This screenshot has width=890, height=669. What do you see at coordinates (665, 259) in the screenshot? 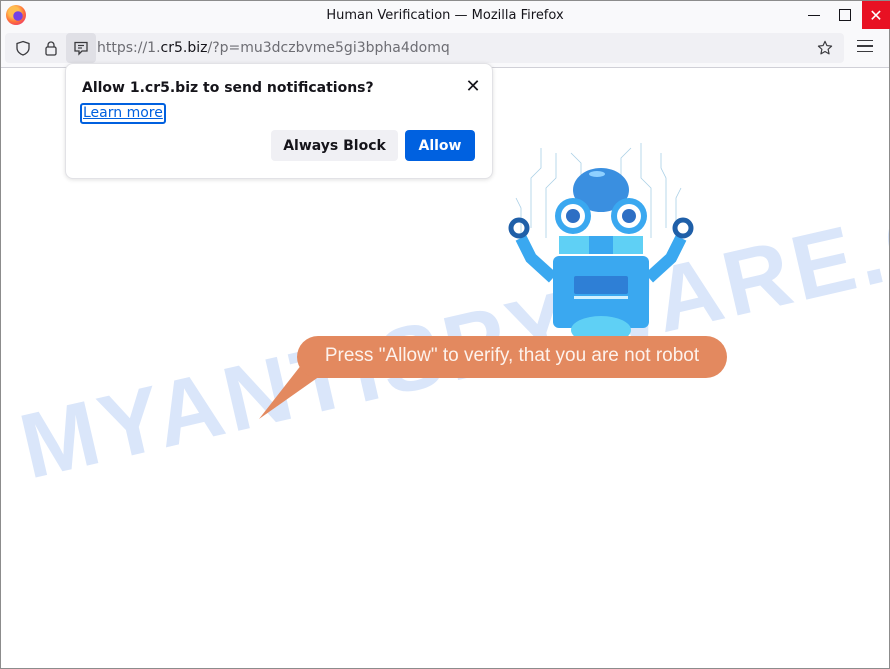
I see `robot-arm-right` at bounding box center [665, 259].